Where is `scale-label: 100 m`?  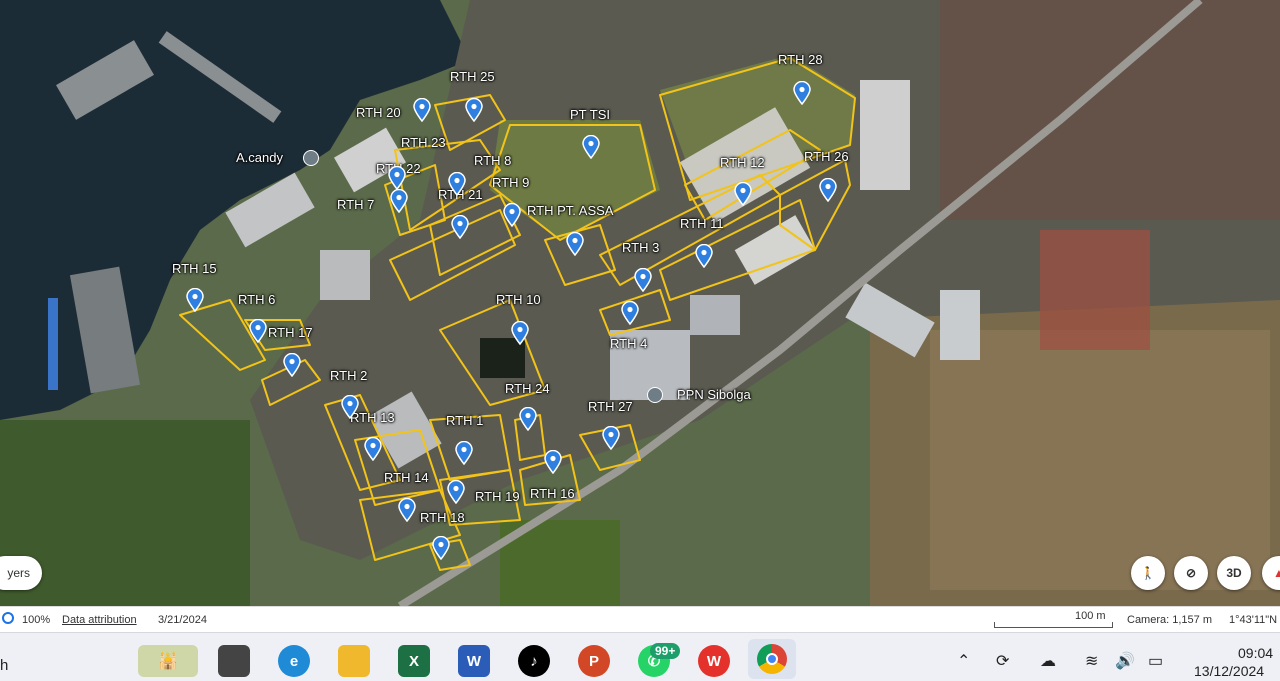
scale-label: 100 m is located at coordinates (1090, 616).